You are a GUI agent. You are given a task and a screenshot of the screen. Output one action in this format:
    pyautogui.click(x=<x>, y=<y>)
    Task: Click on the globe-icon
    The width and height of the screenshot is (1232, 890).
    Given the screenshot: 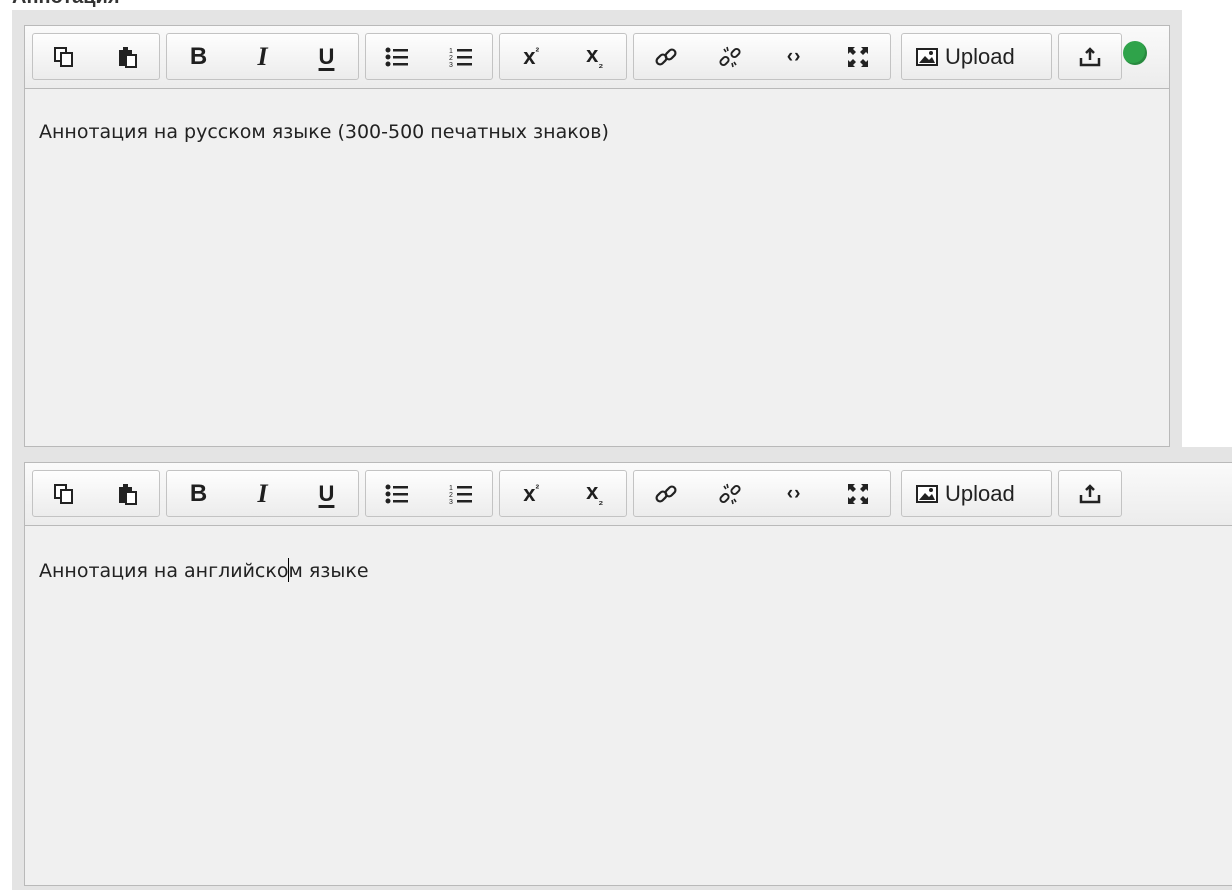 What is the action you would take?
    pyautogui.click(x=1135, y=53)
    